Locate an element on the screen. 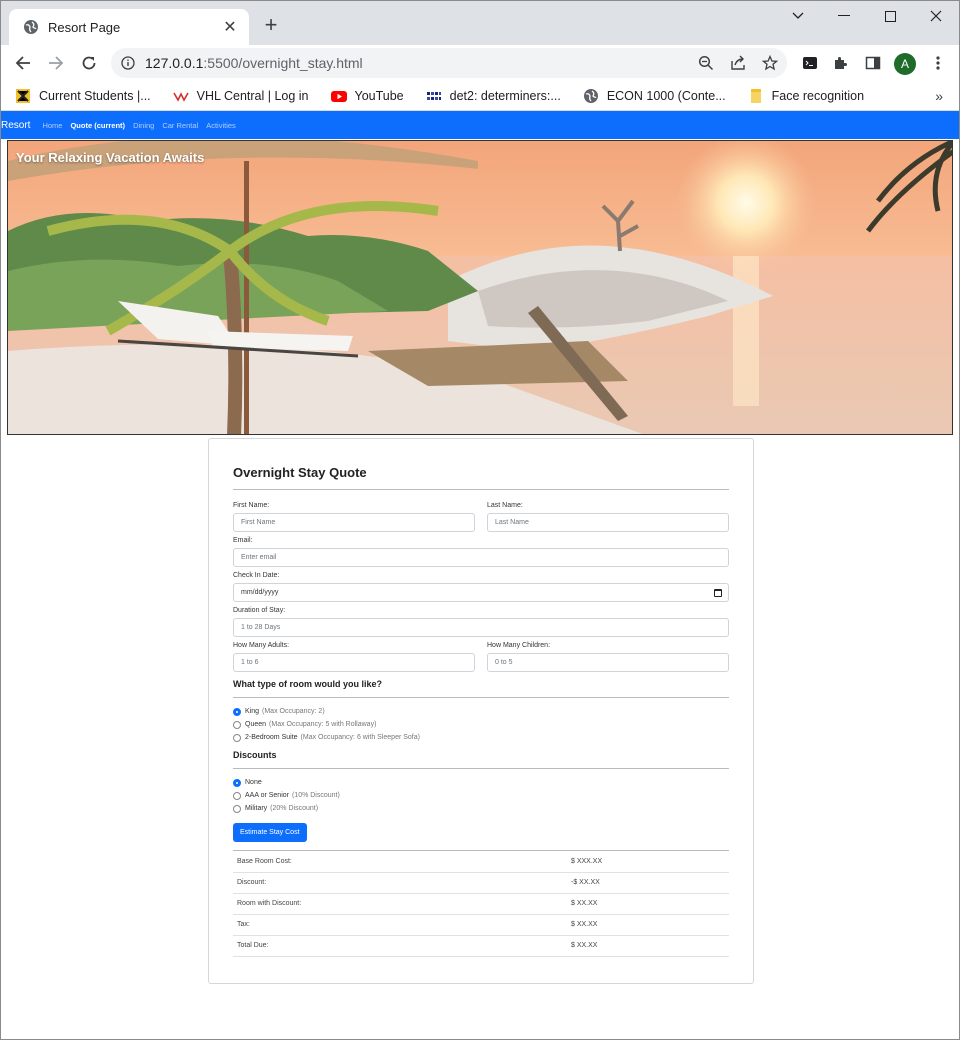  checkin-label: Check In Date: is located at coordinates (256, 575).